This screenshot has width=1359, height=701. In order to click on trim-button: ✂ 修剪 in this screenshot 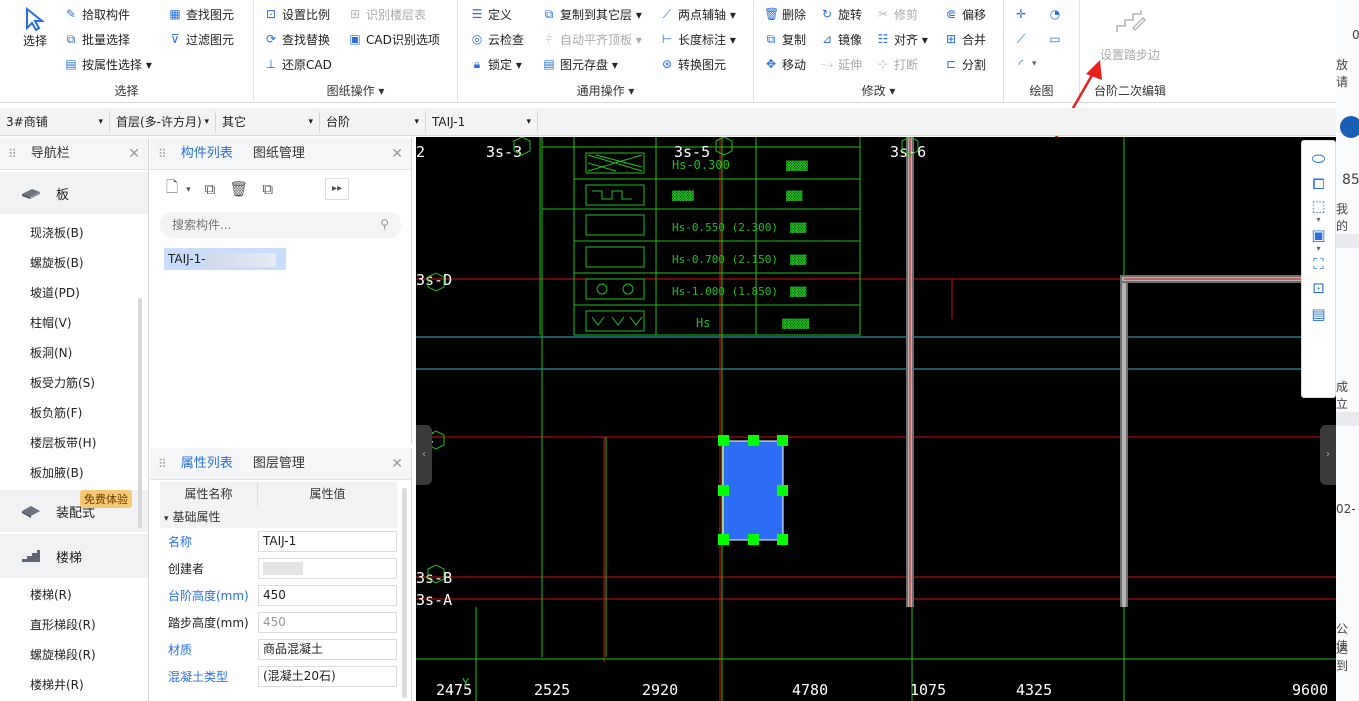, I will do `click(897, 14)`.